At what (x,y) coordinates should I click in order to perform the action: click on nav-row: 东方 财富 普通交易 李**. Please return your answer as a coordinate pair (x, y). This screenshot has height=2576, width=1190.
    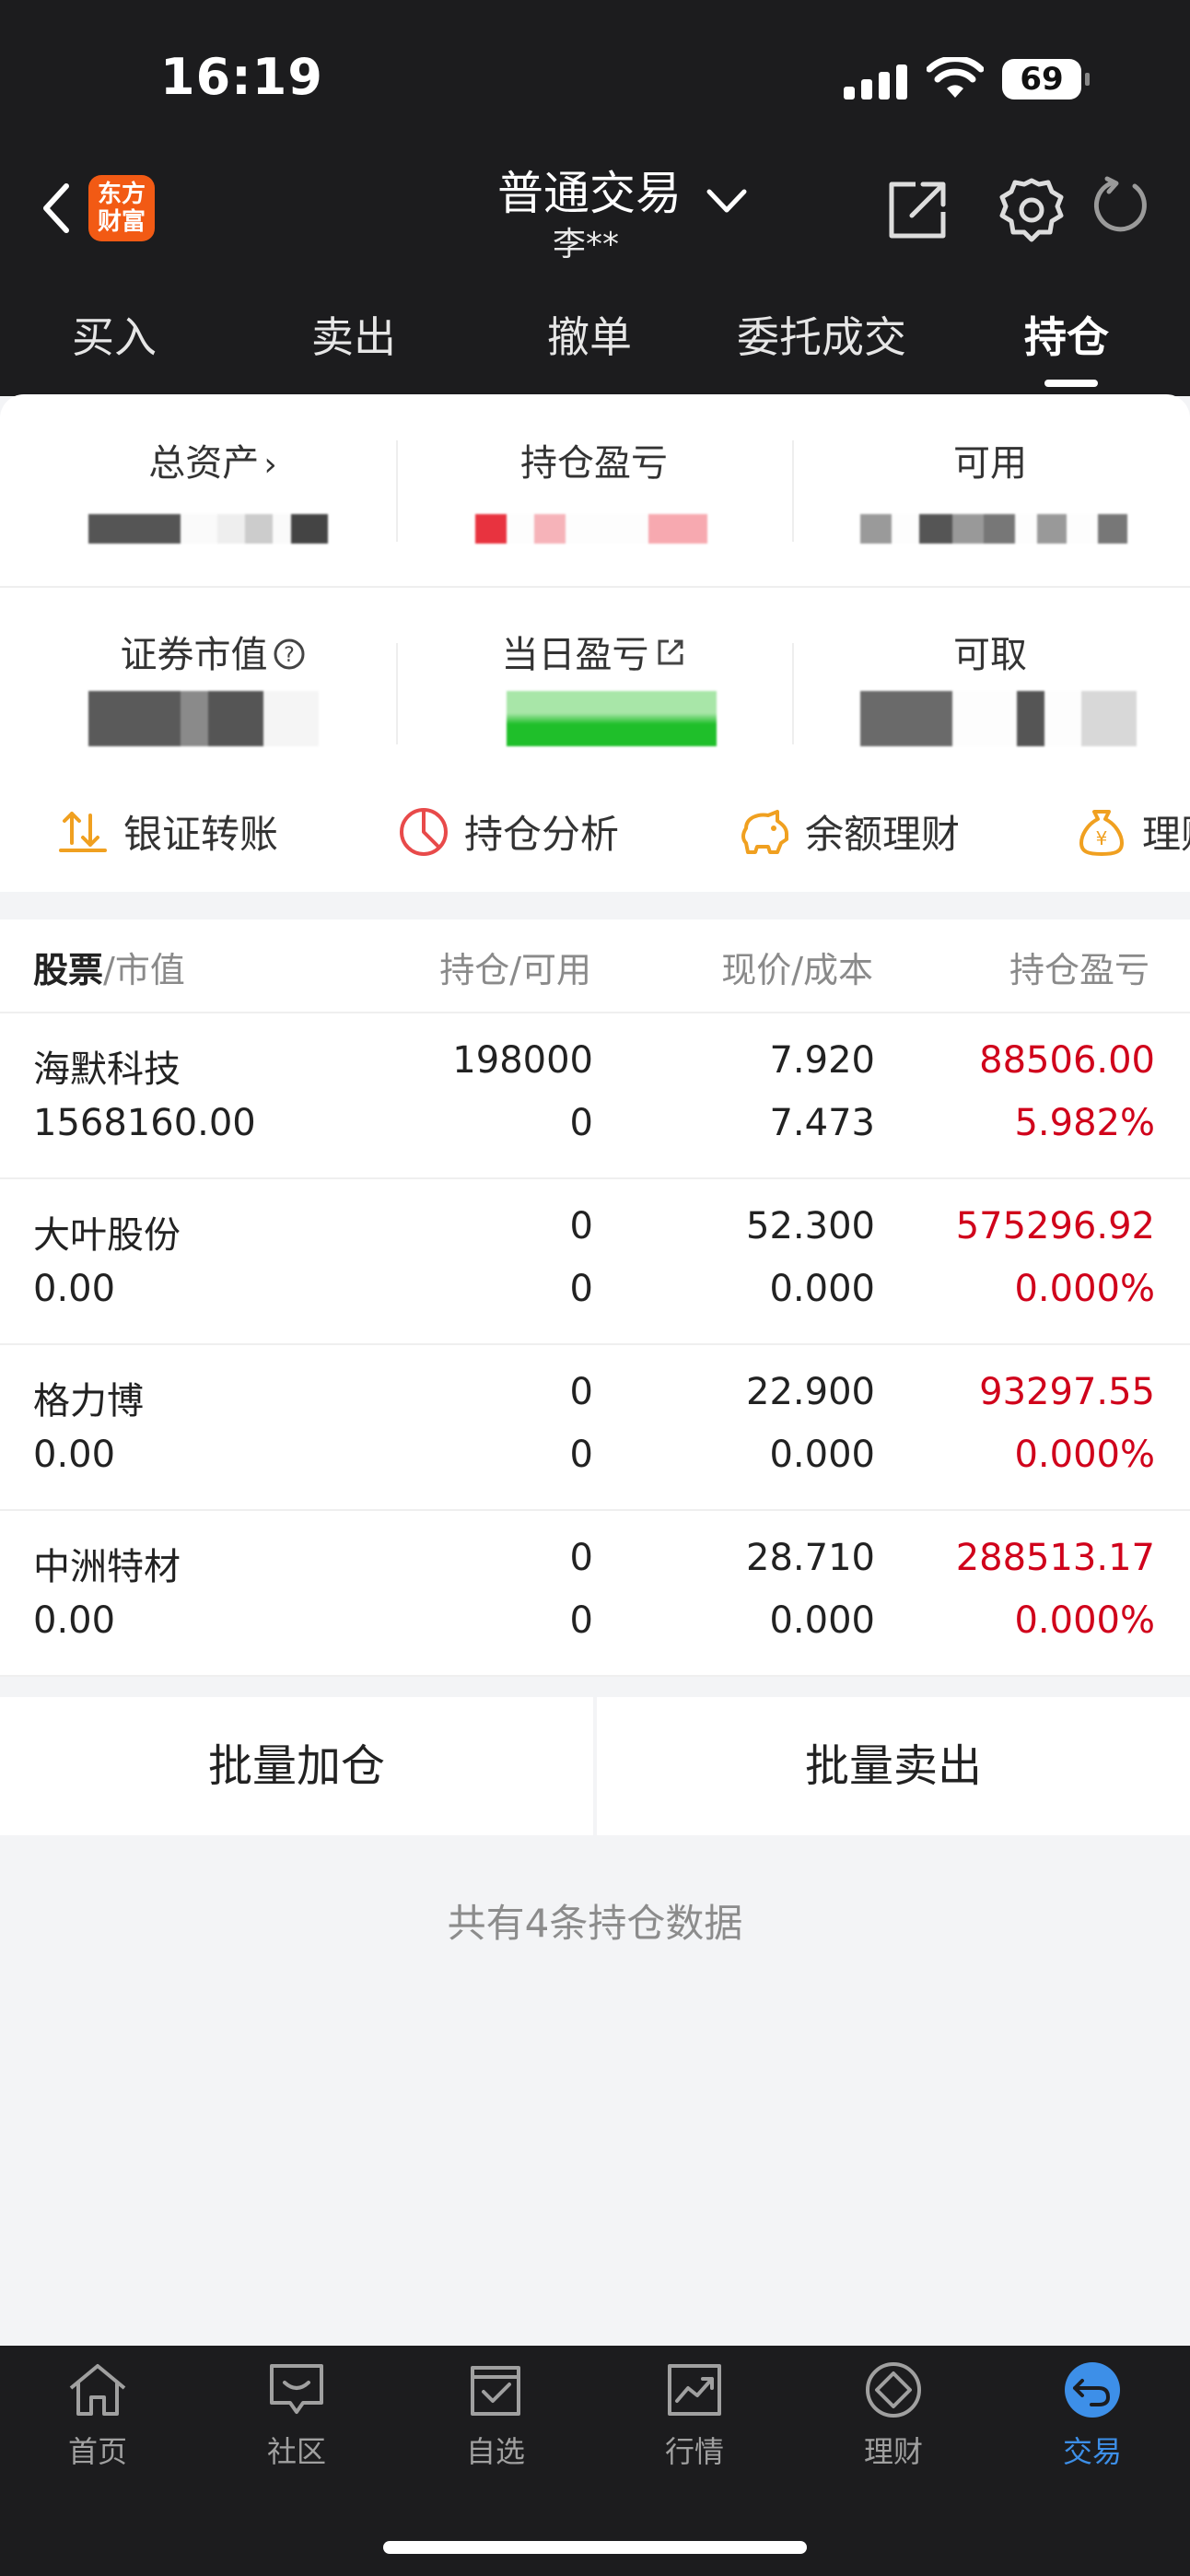
    Looking at the image, I should click on (595, 221).